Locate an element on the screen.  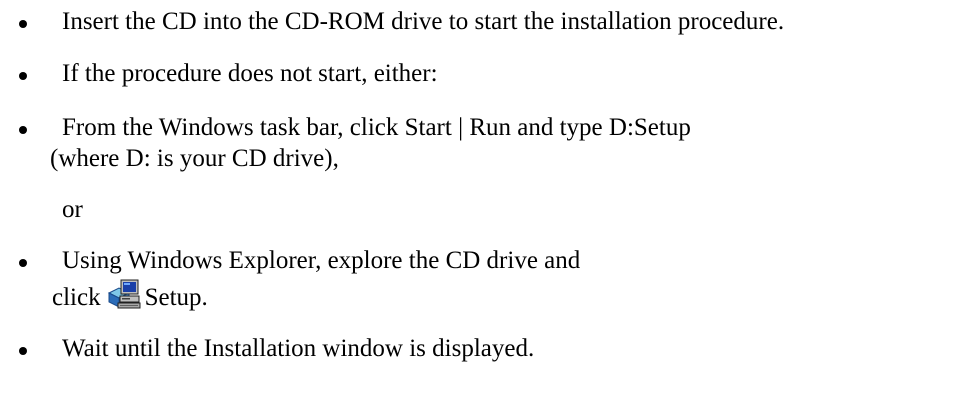
or-separator-text: or is located at coordinates (72, 209).